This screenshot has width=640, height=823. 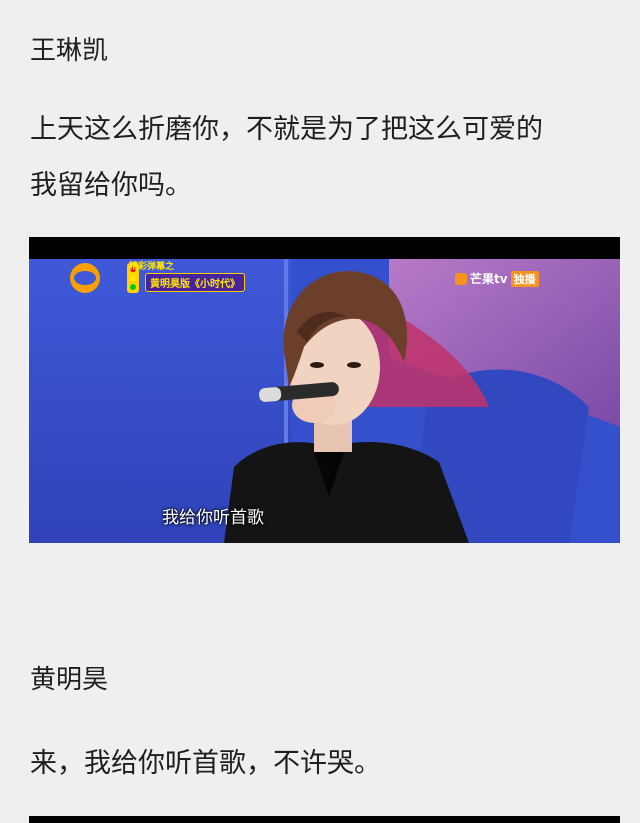 I want to click on brand-tag: 独播, so click(x=524, y=278).